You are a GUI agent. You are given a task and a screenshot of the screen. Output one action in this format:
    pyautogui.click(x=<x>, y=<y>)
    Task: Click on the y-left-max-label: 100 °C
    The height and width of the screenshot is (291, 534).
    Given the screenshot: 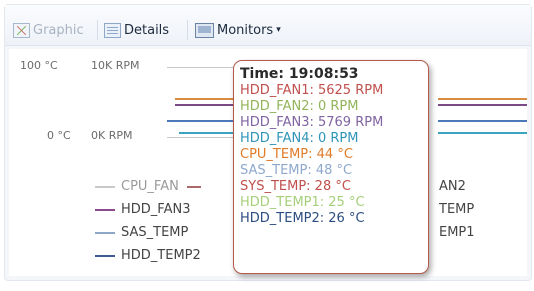 What is the action you would take?
    pyautogui.click(x=39, y=65)
    